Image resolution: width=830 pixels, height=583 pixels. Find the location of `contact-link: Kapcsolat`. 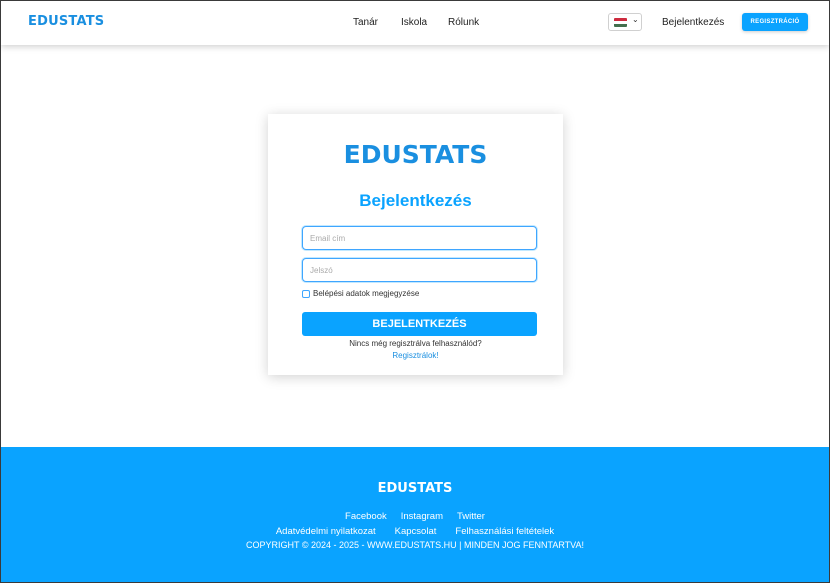

contact-link: Kapcsolat is located at coordinates (416, 531).